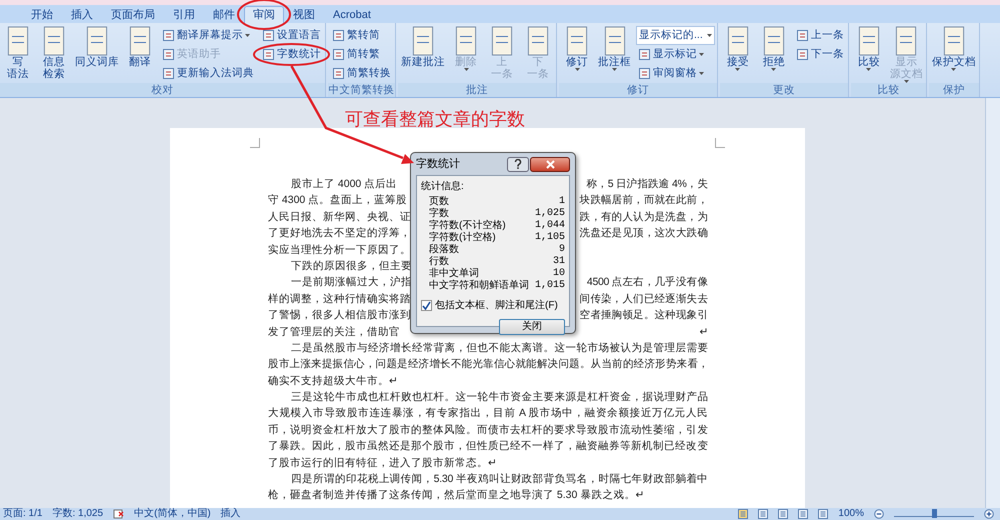 Image resolution: width=1000 pixels, height=520 pixels. Describe the element at coordinates (333, 381) in the screenshot. I see `text-line: 确实不支持超级大牛市。↵` at that location.